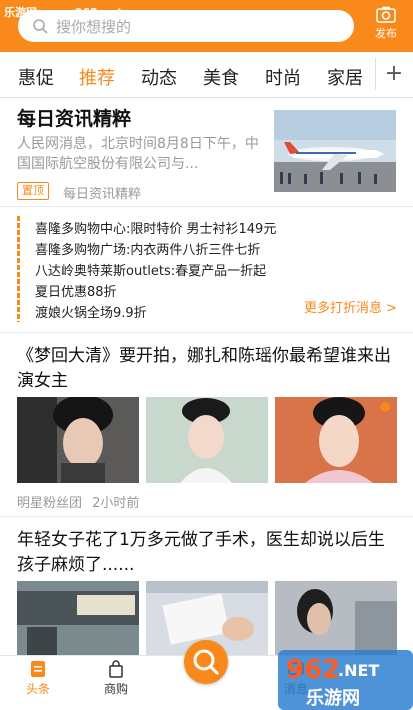  I want to click on publish-button: 发布, so click(386, 23).